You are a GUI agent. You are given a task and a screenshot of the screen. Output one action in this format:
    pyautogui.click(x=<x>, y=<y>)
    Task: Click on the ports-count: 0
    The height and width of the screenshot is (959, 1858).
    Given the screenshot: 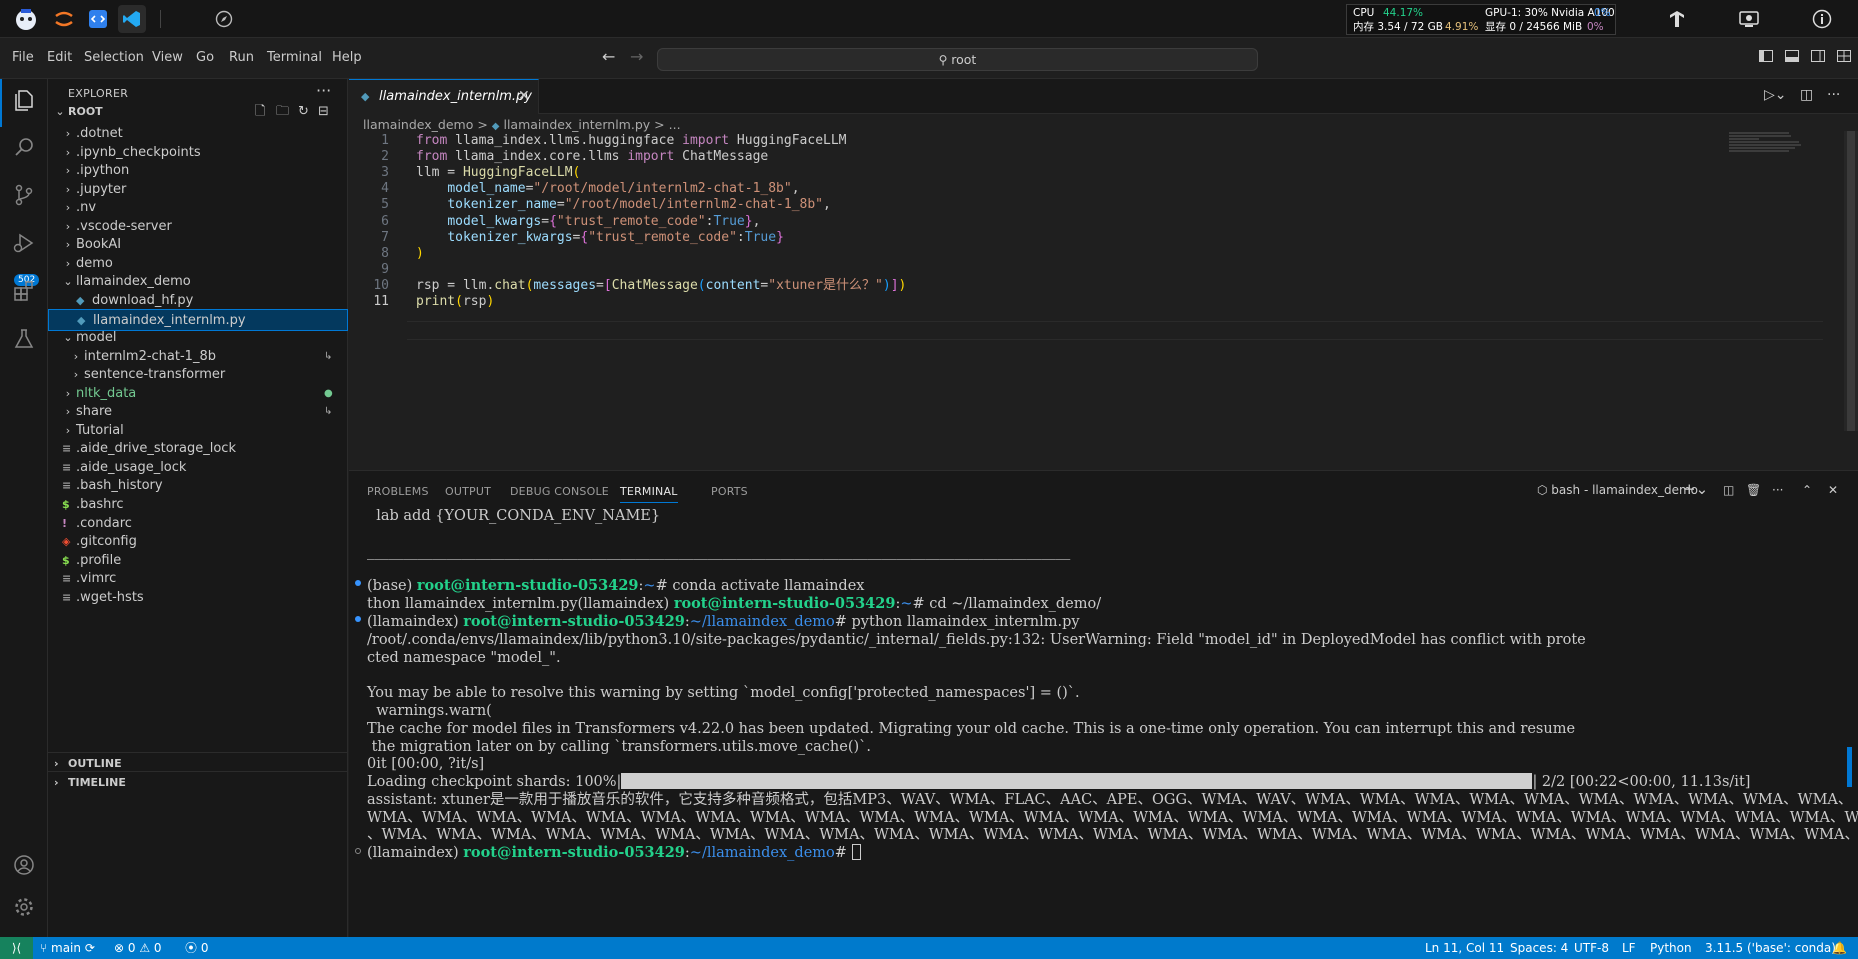 What is the action you would take?
    pyautogui.click(x=204, y=948)
    